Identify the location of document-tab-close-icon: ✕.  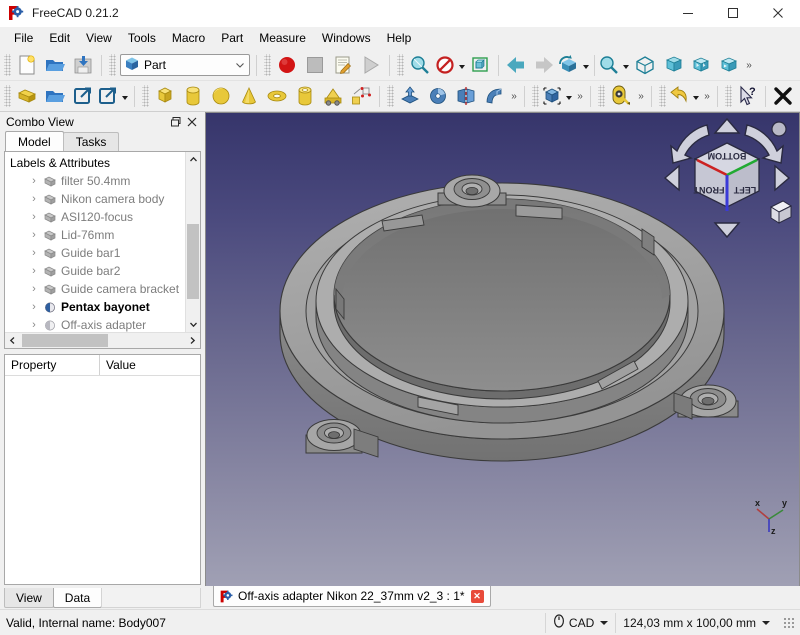
(477, 596).